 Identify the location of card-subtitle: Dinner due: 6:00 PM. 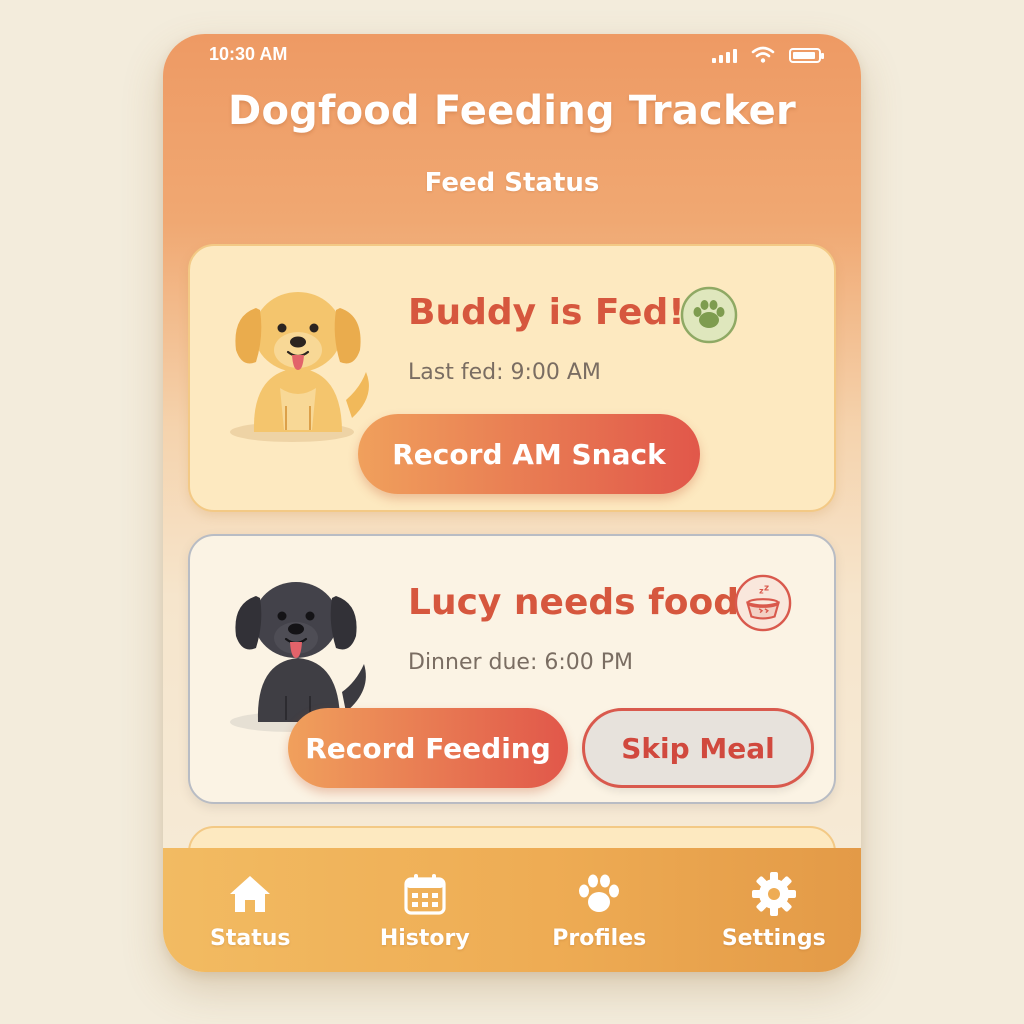
(521, 662).